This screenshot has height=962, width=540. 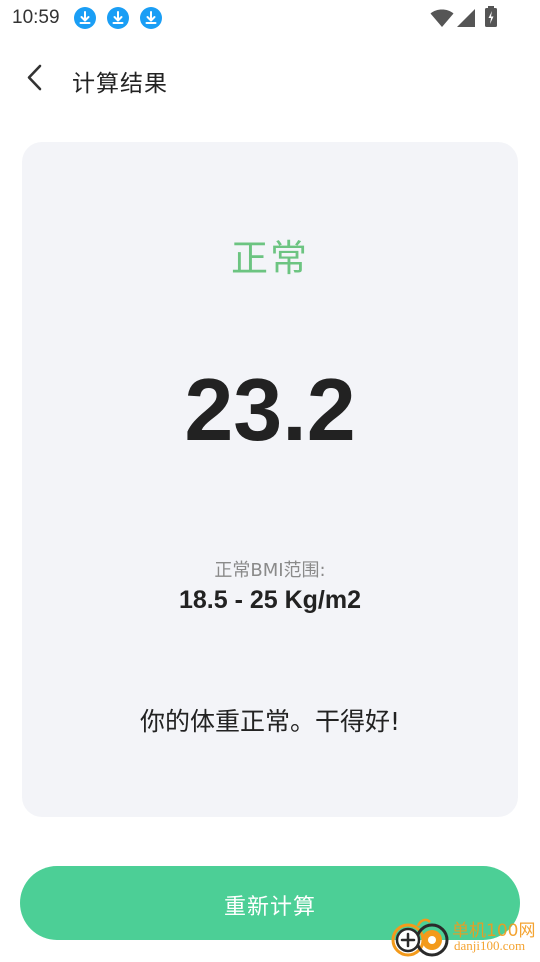 I want to click on normal-range-value: 18.5 - 25 Kg/m2, so click(x=270, y=600).